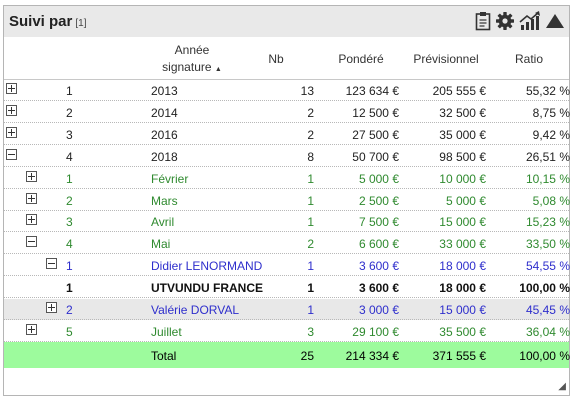 This screenshot has height=401, width=574. What do you see at coordinates (41, 21) in the screenshot?
I see `panel-title-text: Suivi par` at bounding box center [41, 21].